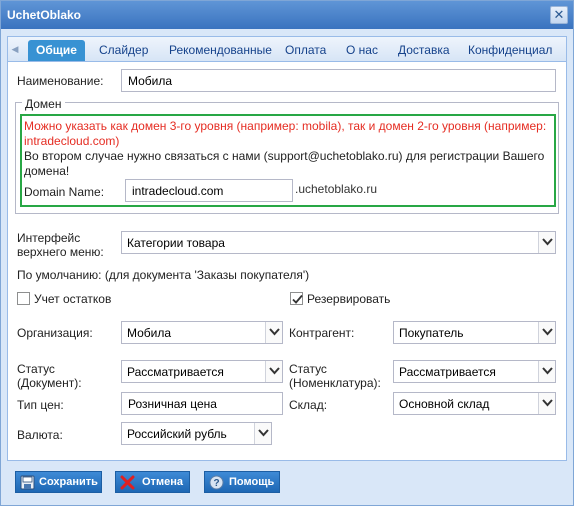  What do you see at coordinates (73, 299) in the screenshot?
I see `stock-label: Учет остатков` at bounding box center [73, 299].